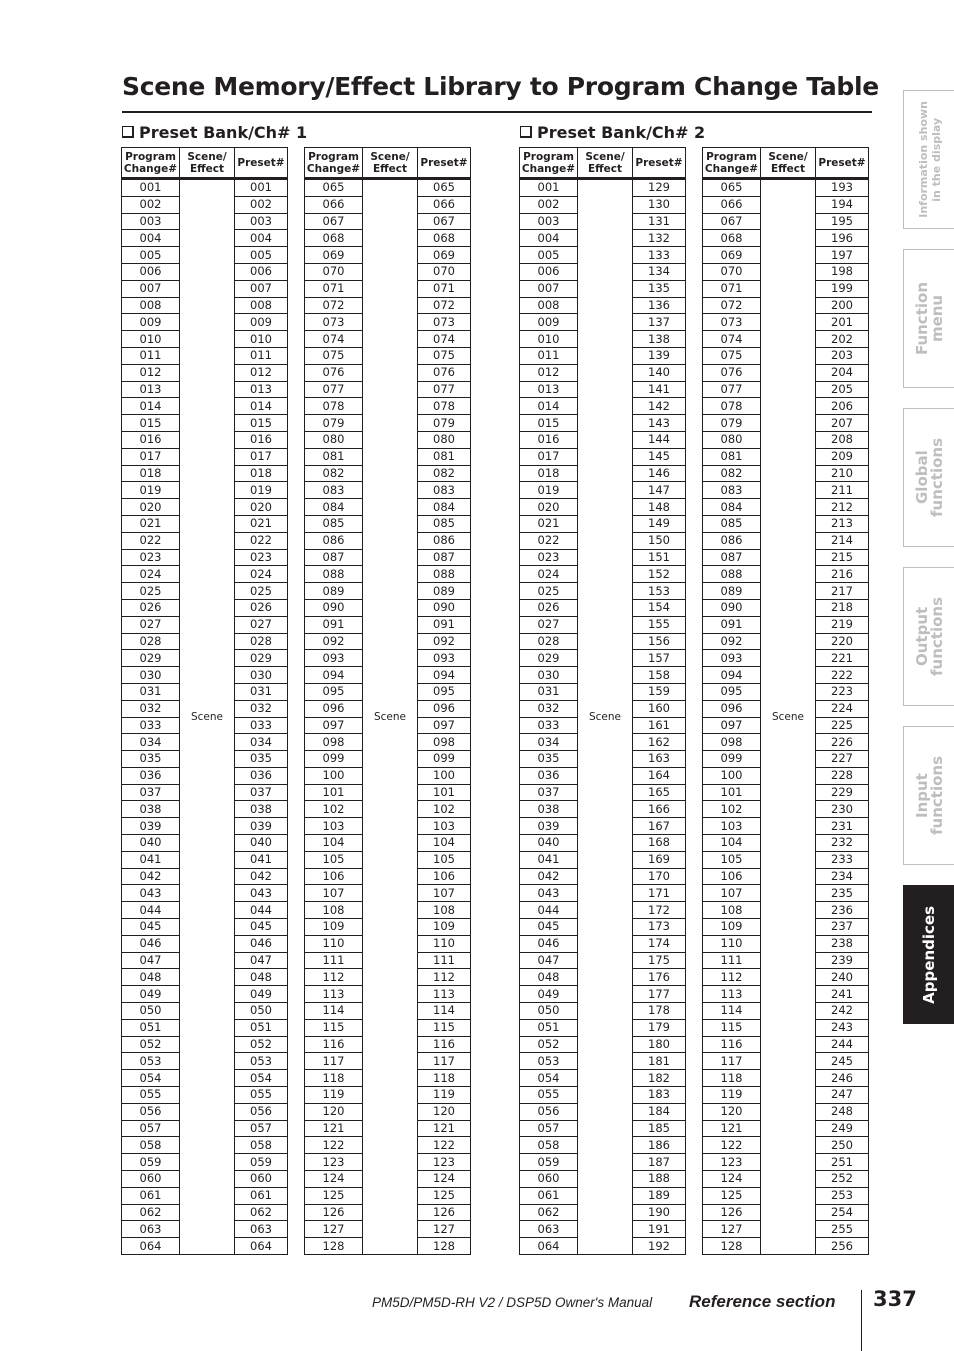  I want to click on preset-cell: 187, so click(659, 1162).